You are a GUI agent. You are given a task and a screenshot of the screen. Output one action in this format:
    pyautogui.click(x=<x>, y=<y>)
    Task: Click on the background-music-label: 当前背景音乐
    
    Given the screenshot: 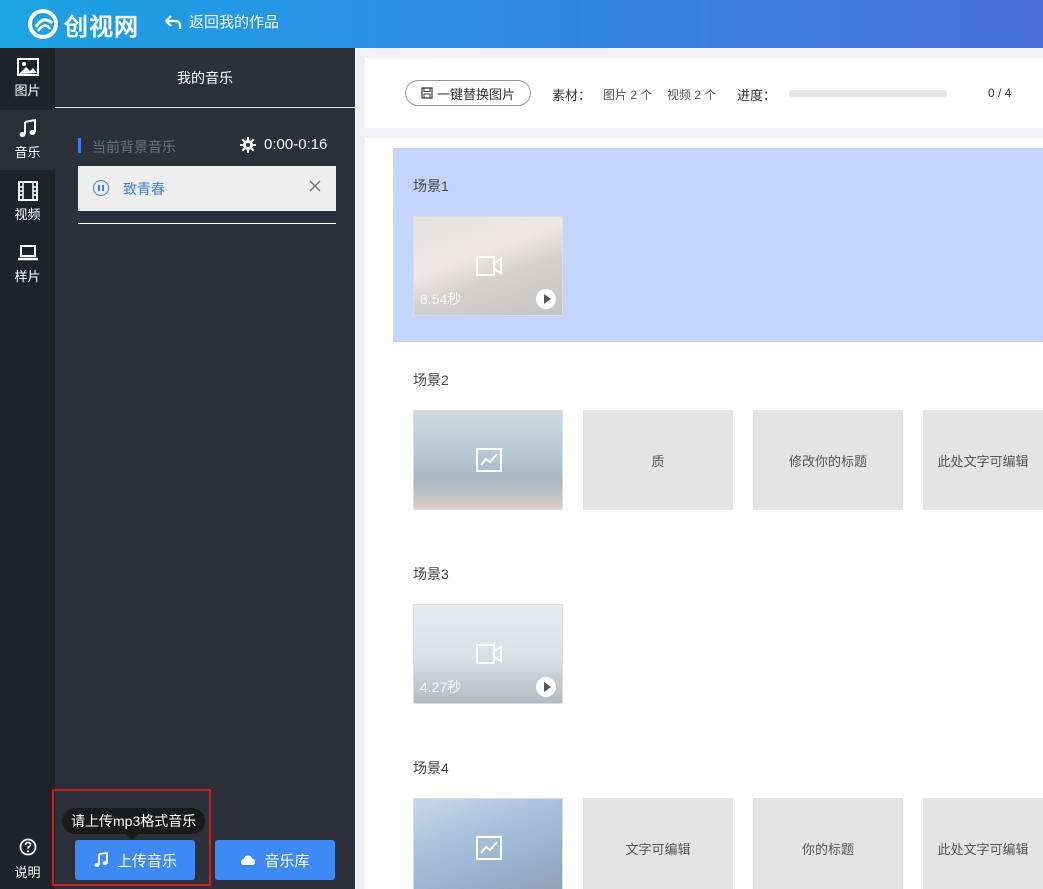 What is the action you would take?
    pyautogui.click(x=134, y=147)
    